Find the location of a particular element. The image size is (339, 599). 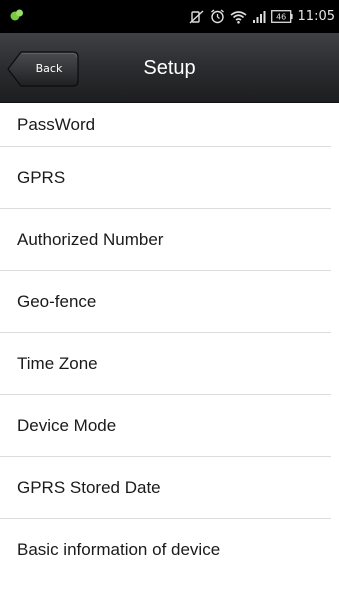

menu-item-basic-information: Basic information of device is located at coordinates (165, 550).